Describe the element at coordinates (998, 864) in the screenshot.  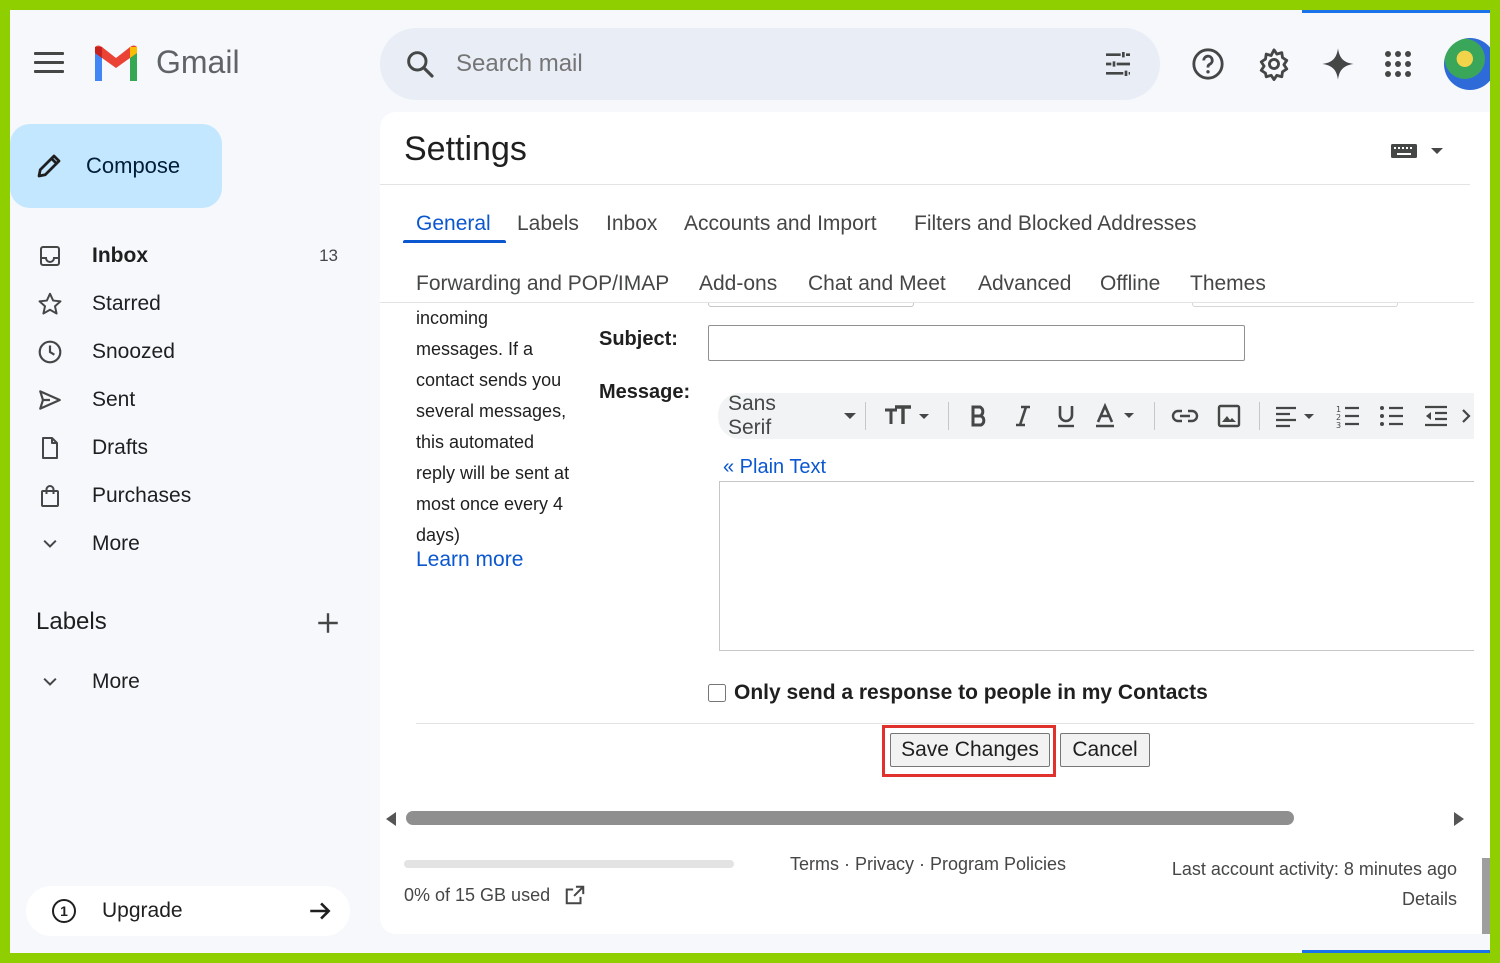
I see `program-policies-link: Program Policies` at that location.